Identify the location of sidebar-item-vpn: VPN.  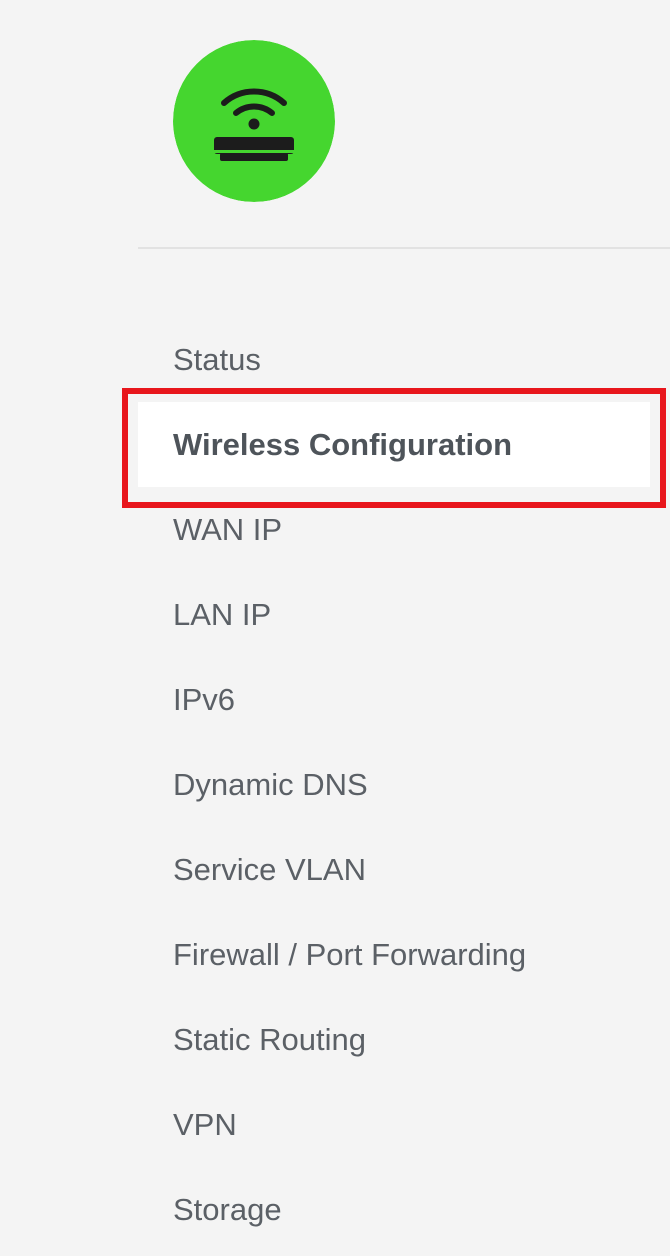
(335, 1124).